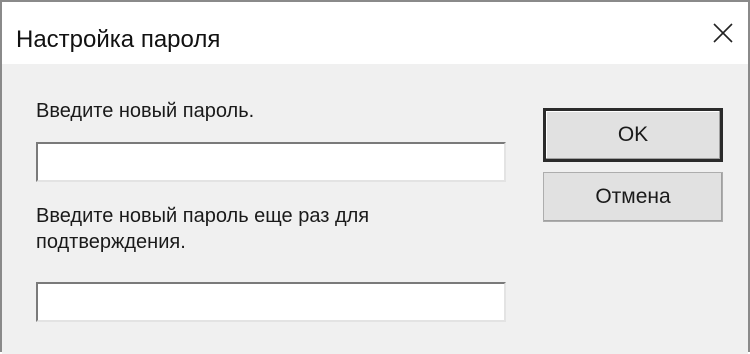 This screenshot has height=354, width=750. Describe the element at coordinates (118, 39) in the screenshot. I see `window-title: Настройка пароля` at that location.